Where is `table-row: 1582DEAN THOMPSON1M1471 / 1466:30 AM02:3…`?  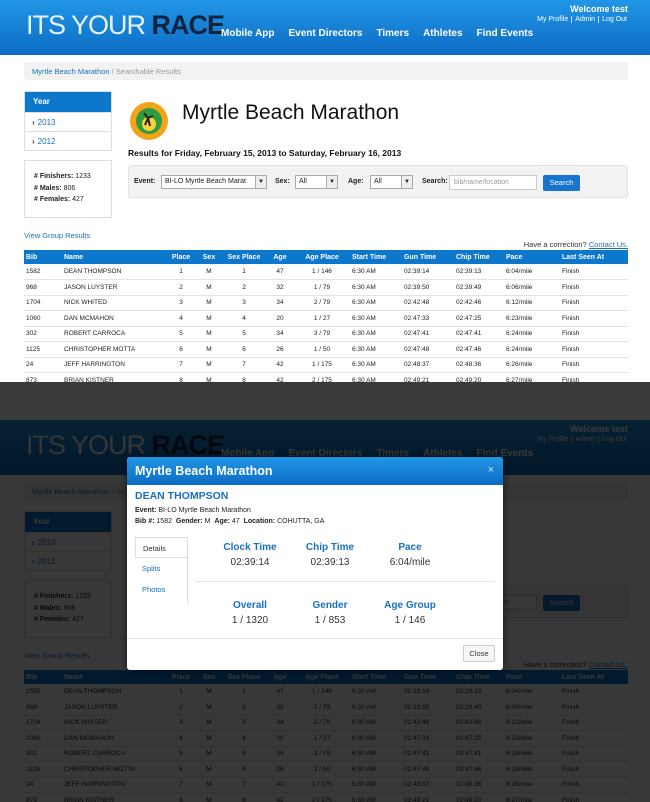 table-row: 1582DEAN THOMPSON1M1471 / 1466:30 AM02:3… is located at coordinates (326, 272).